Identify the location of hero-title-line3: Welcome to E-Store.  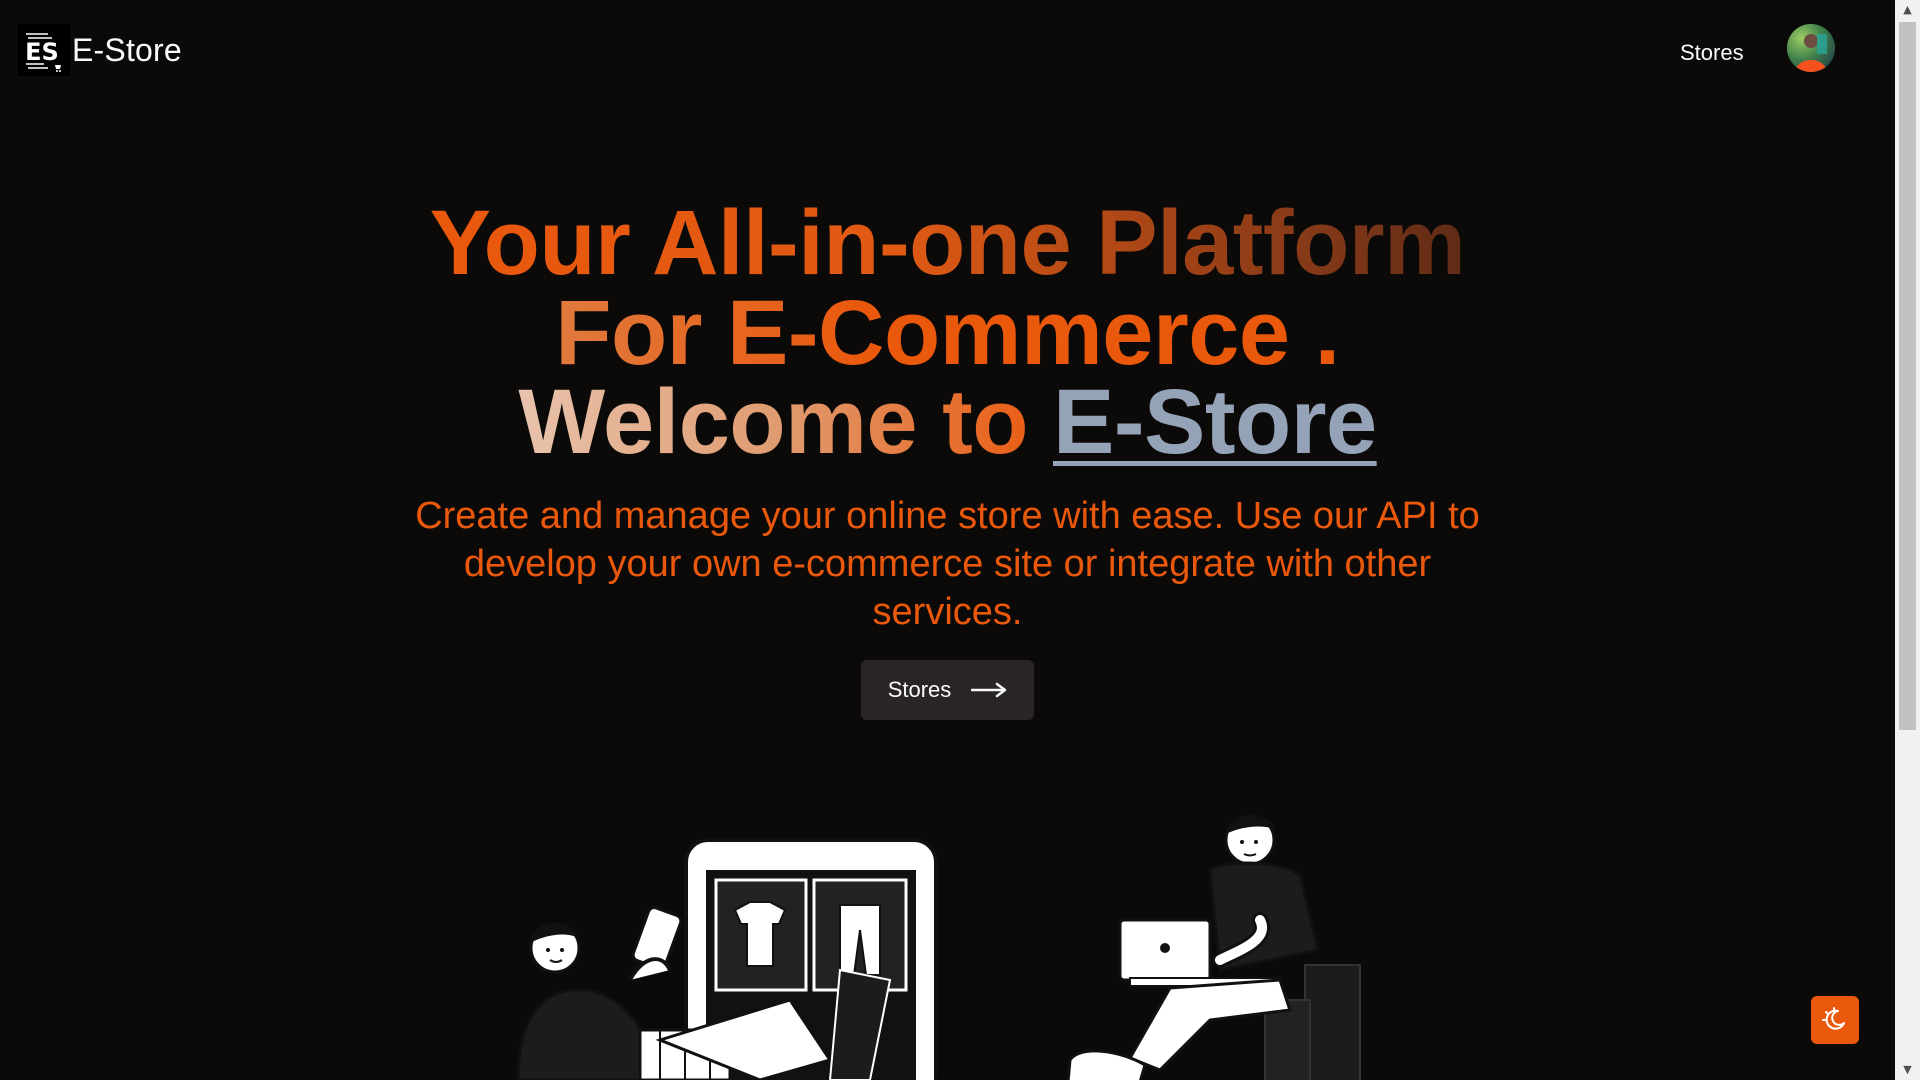
(947, 422).